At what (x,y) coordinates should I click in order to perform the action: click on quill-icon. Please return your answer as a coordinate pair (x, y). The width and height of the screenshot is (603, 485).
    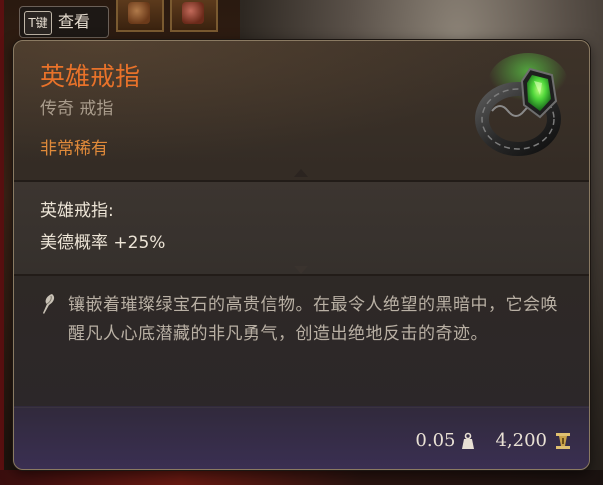
    Looking at the image, I should click on (49, 304).